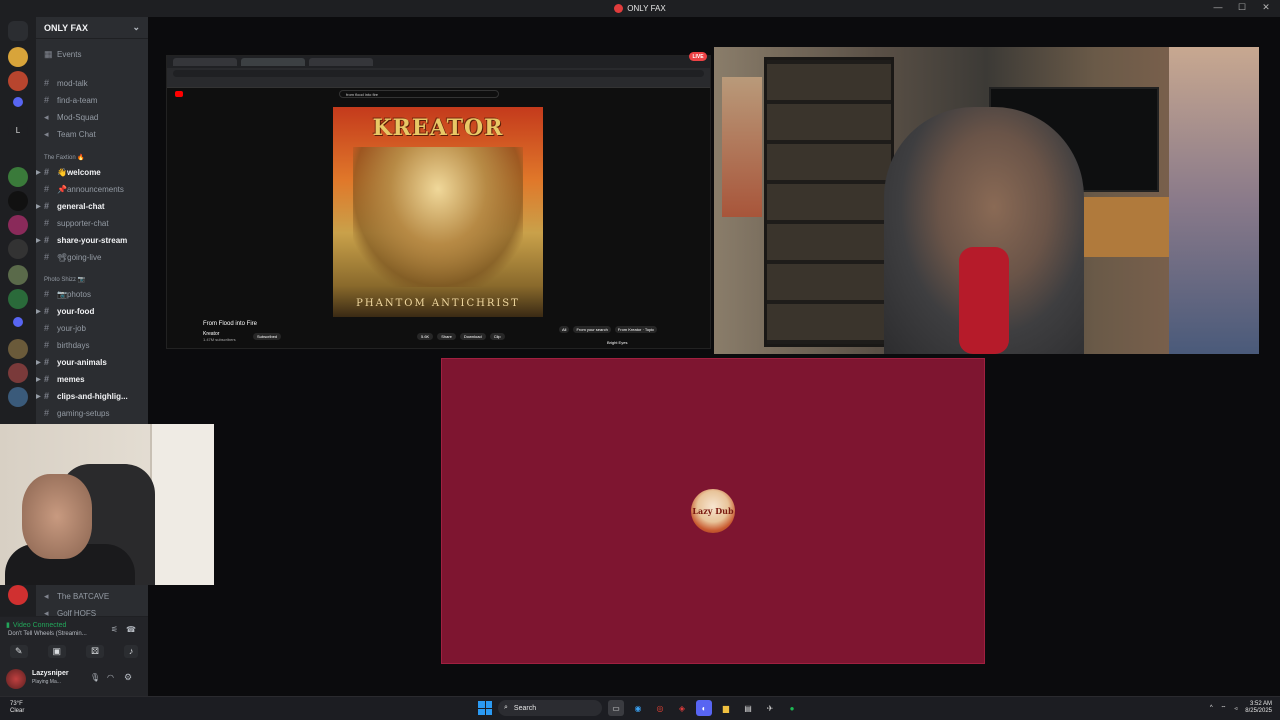 This screenshot has height=720, width=1280. What do you see at coordinates (64, 279) in the screenshot?
I see `category-photos: Photo Shizz 📷` at bounding box center [64, 279].